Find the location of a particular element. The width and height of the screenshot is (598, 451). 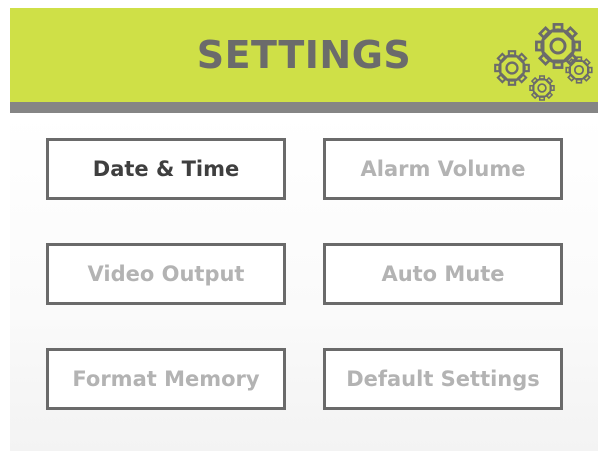

video-output-button: Video Output is located at coordinates (166, 274).